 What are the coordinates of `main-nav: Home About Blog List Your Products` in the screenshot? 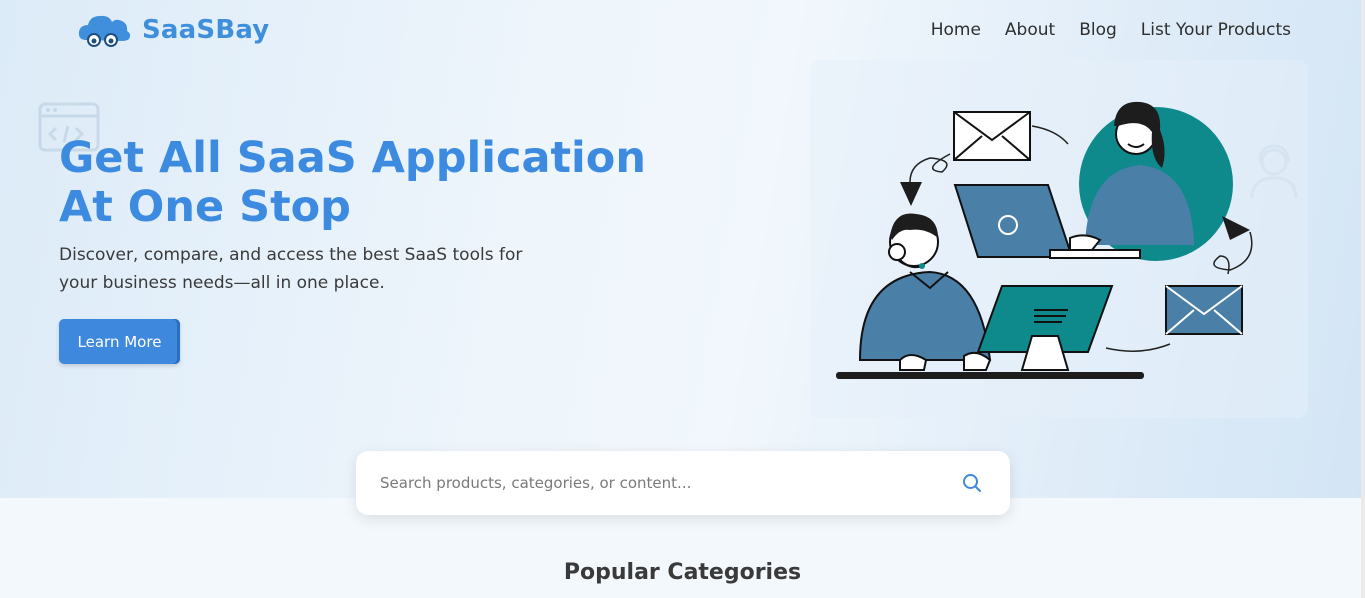 It's located at (1111, 30).